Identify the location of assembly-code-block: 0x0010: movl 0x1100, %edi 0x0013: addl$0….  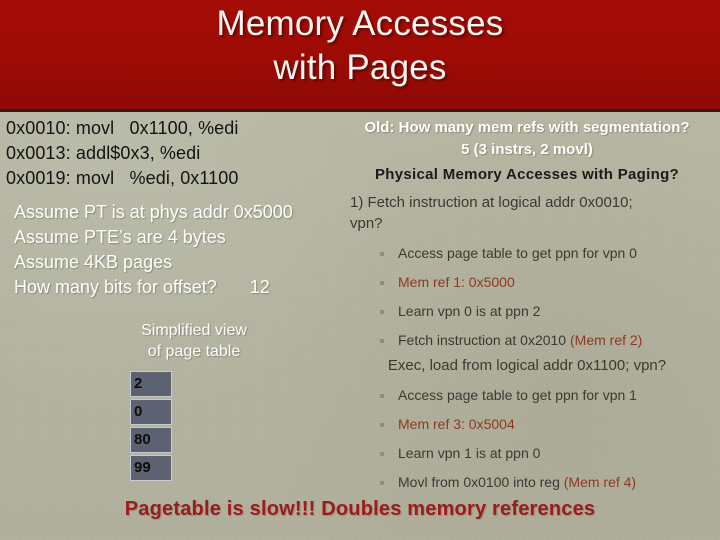
(166, 153).